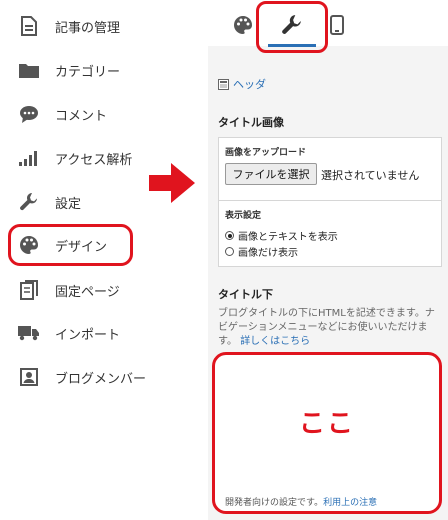  I want to click on sidebar-item-analytics: アクセス解析, so click(75, 158).